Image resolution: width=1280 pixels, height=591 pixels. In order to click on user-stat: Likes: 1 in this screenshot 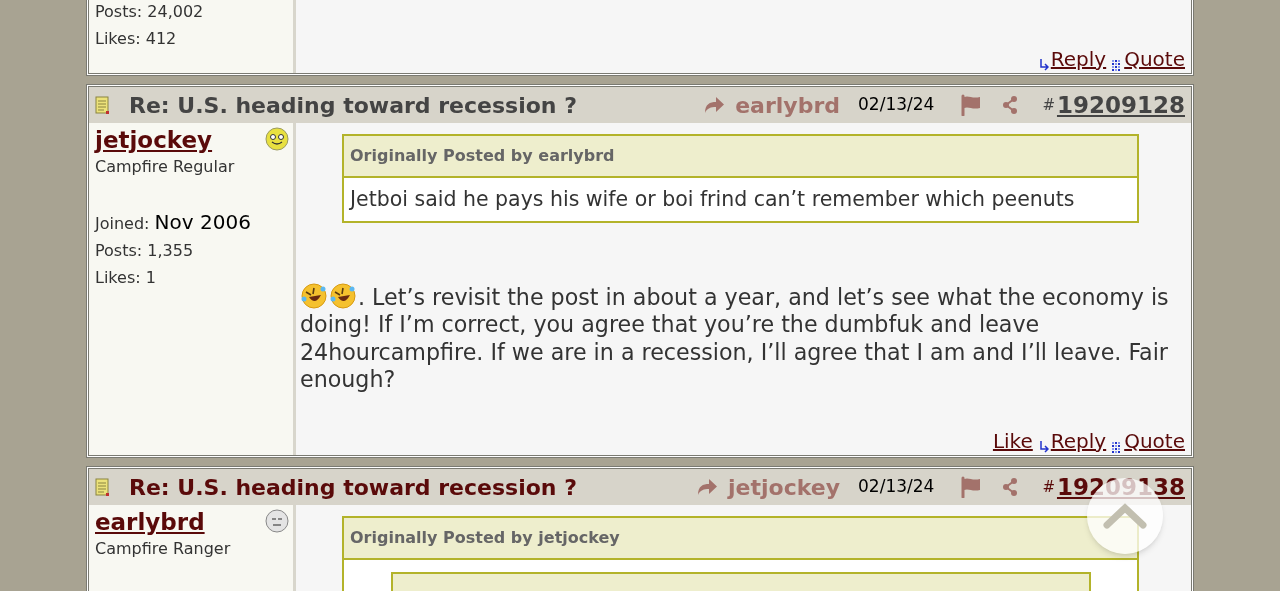, I will do `click(126, 278)`.